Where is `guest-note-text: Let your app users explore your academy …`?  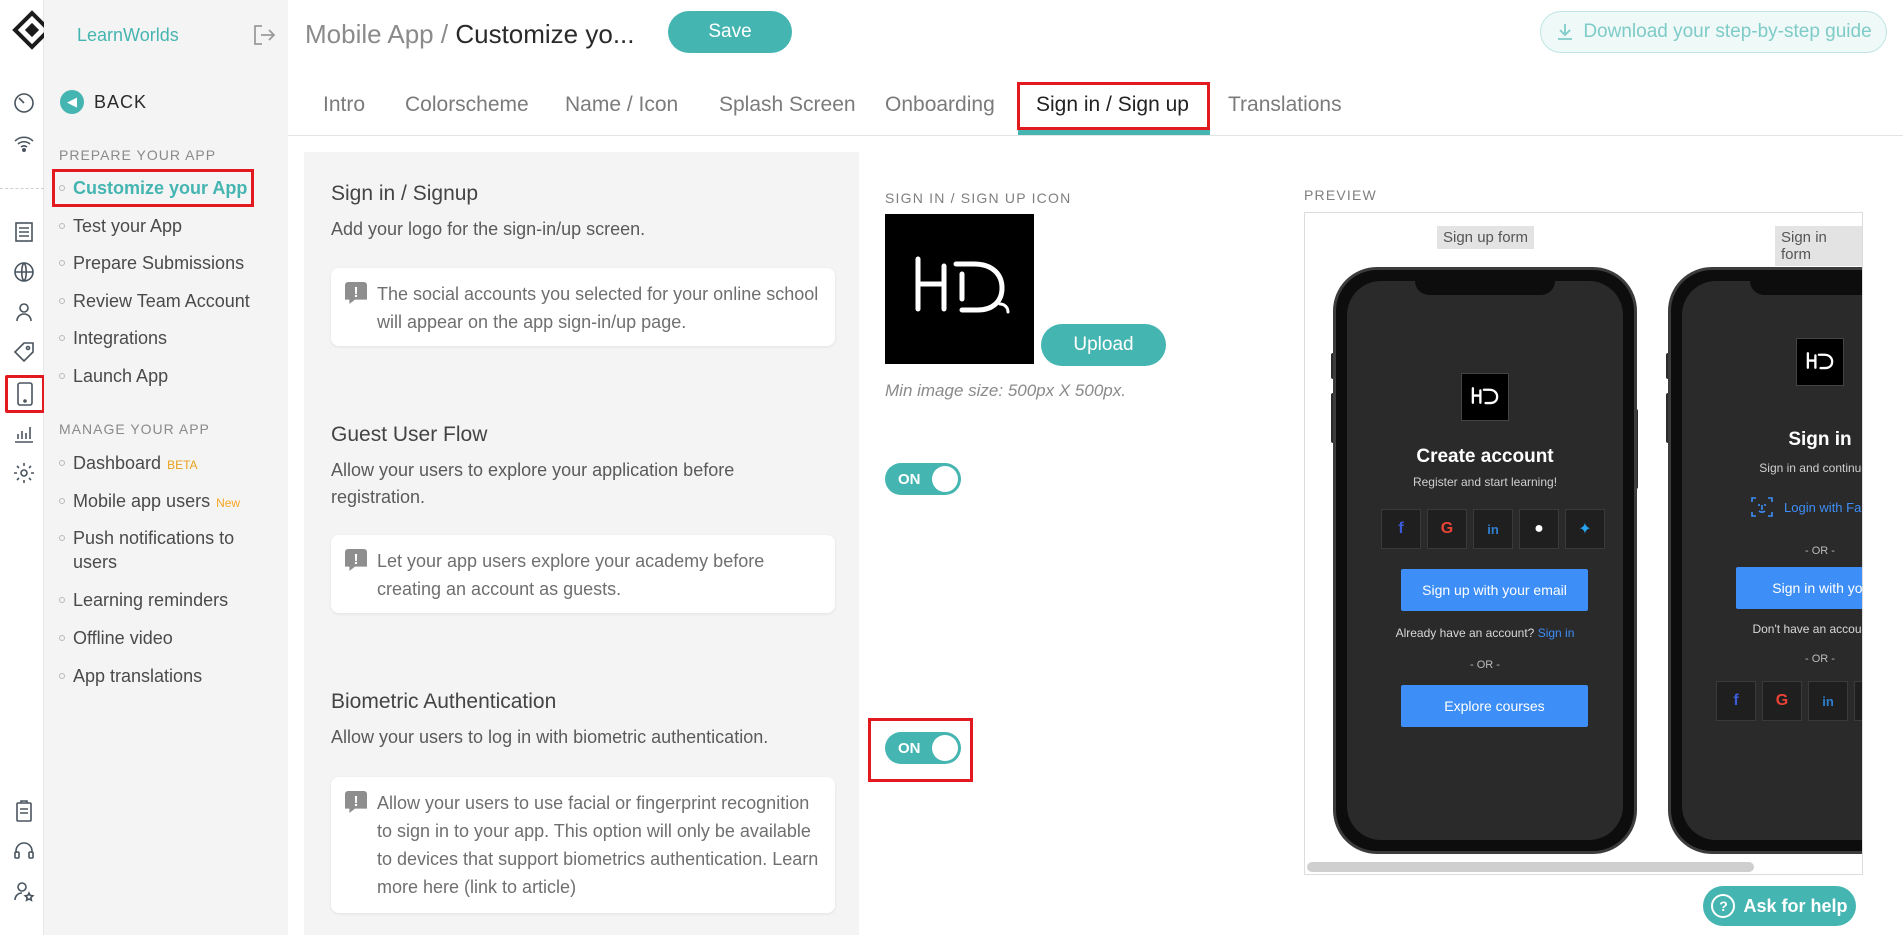
guest-note-text: Let your app users explore your academy … is located at coordinates (571, 575).